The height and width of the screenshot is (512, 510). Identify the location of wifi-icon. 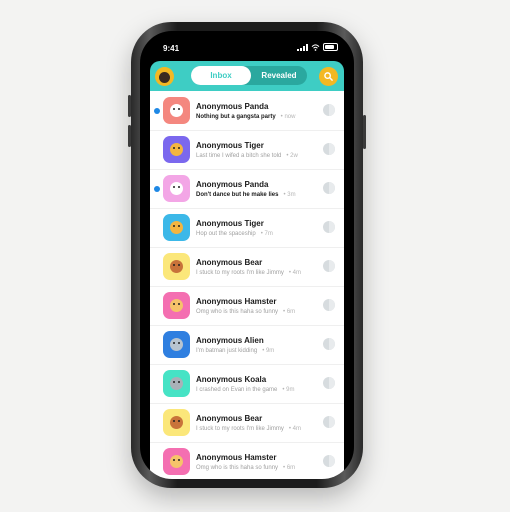
(315, 47).